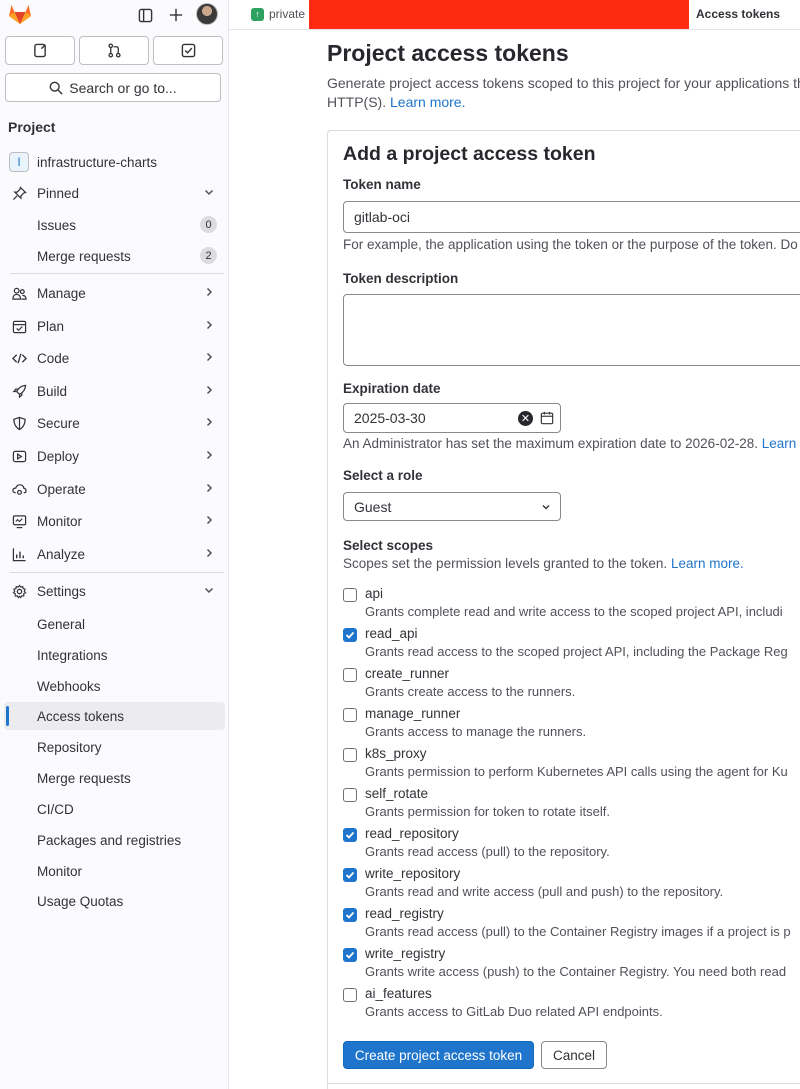 The width and height of the screenshot is (800, 1089). I want to click on sidebar-item-access-tokens: Access tokens, so click(114, 716).